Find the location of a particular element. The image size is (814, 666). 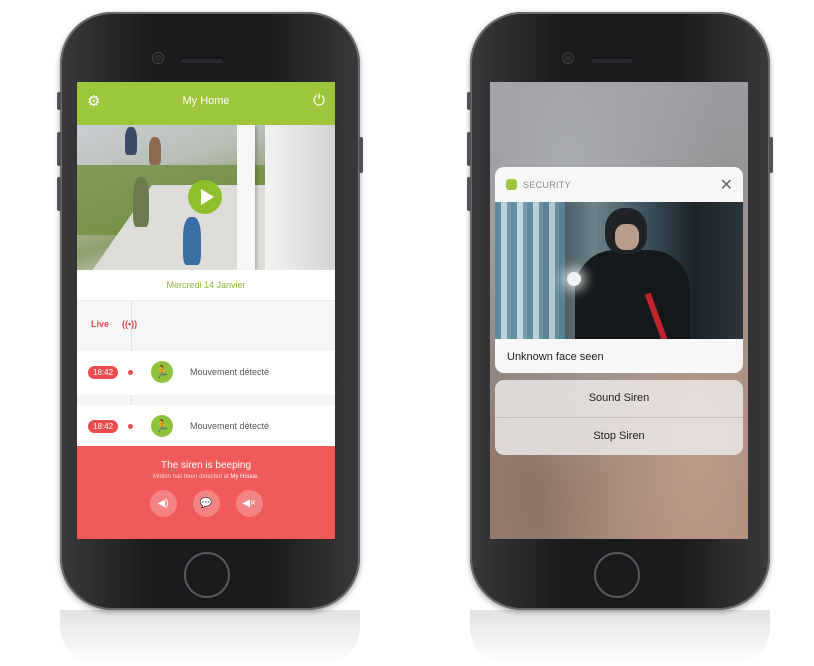

app-title: My Home is located at coordinates (206, 101).